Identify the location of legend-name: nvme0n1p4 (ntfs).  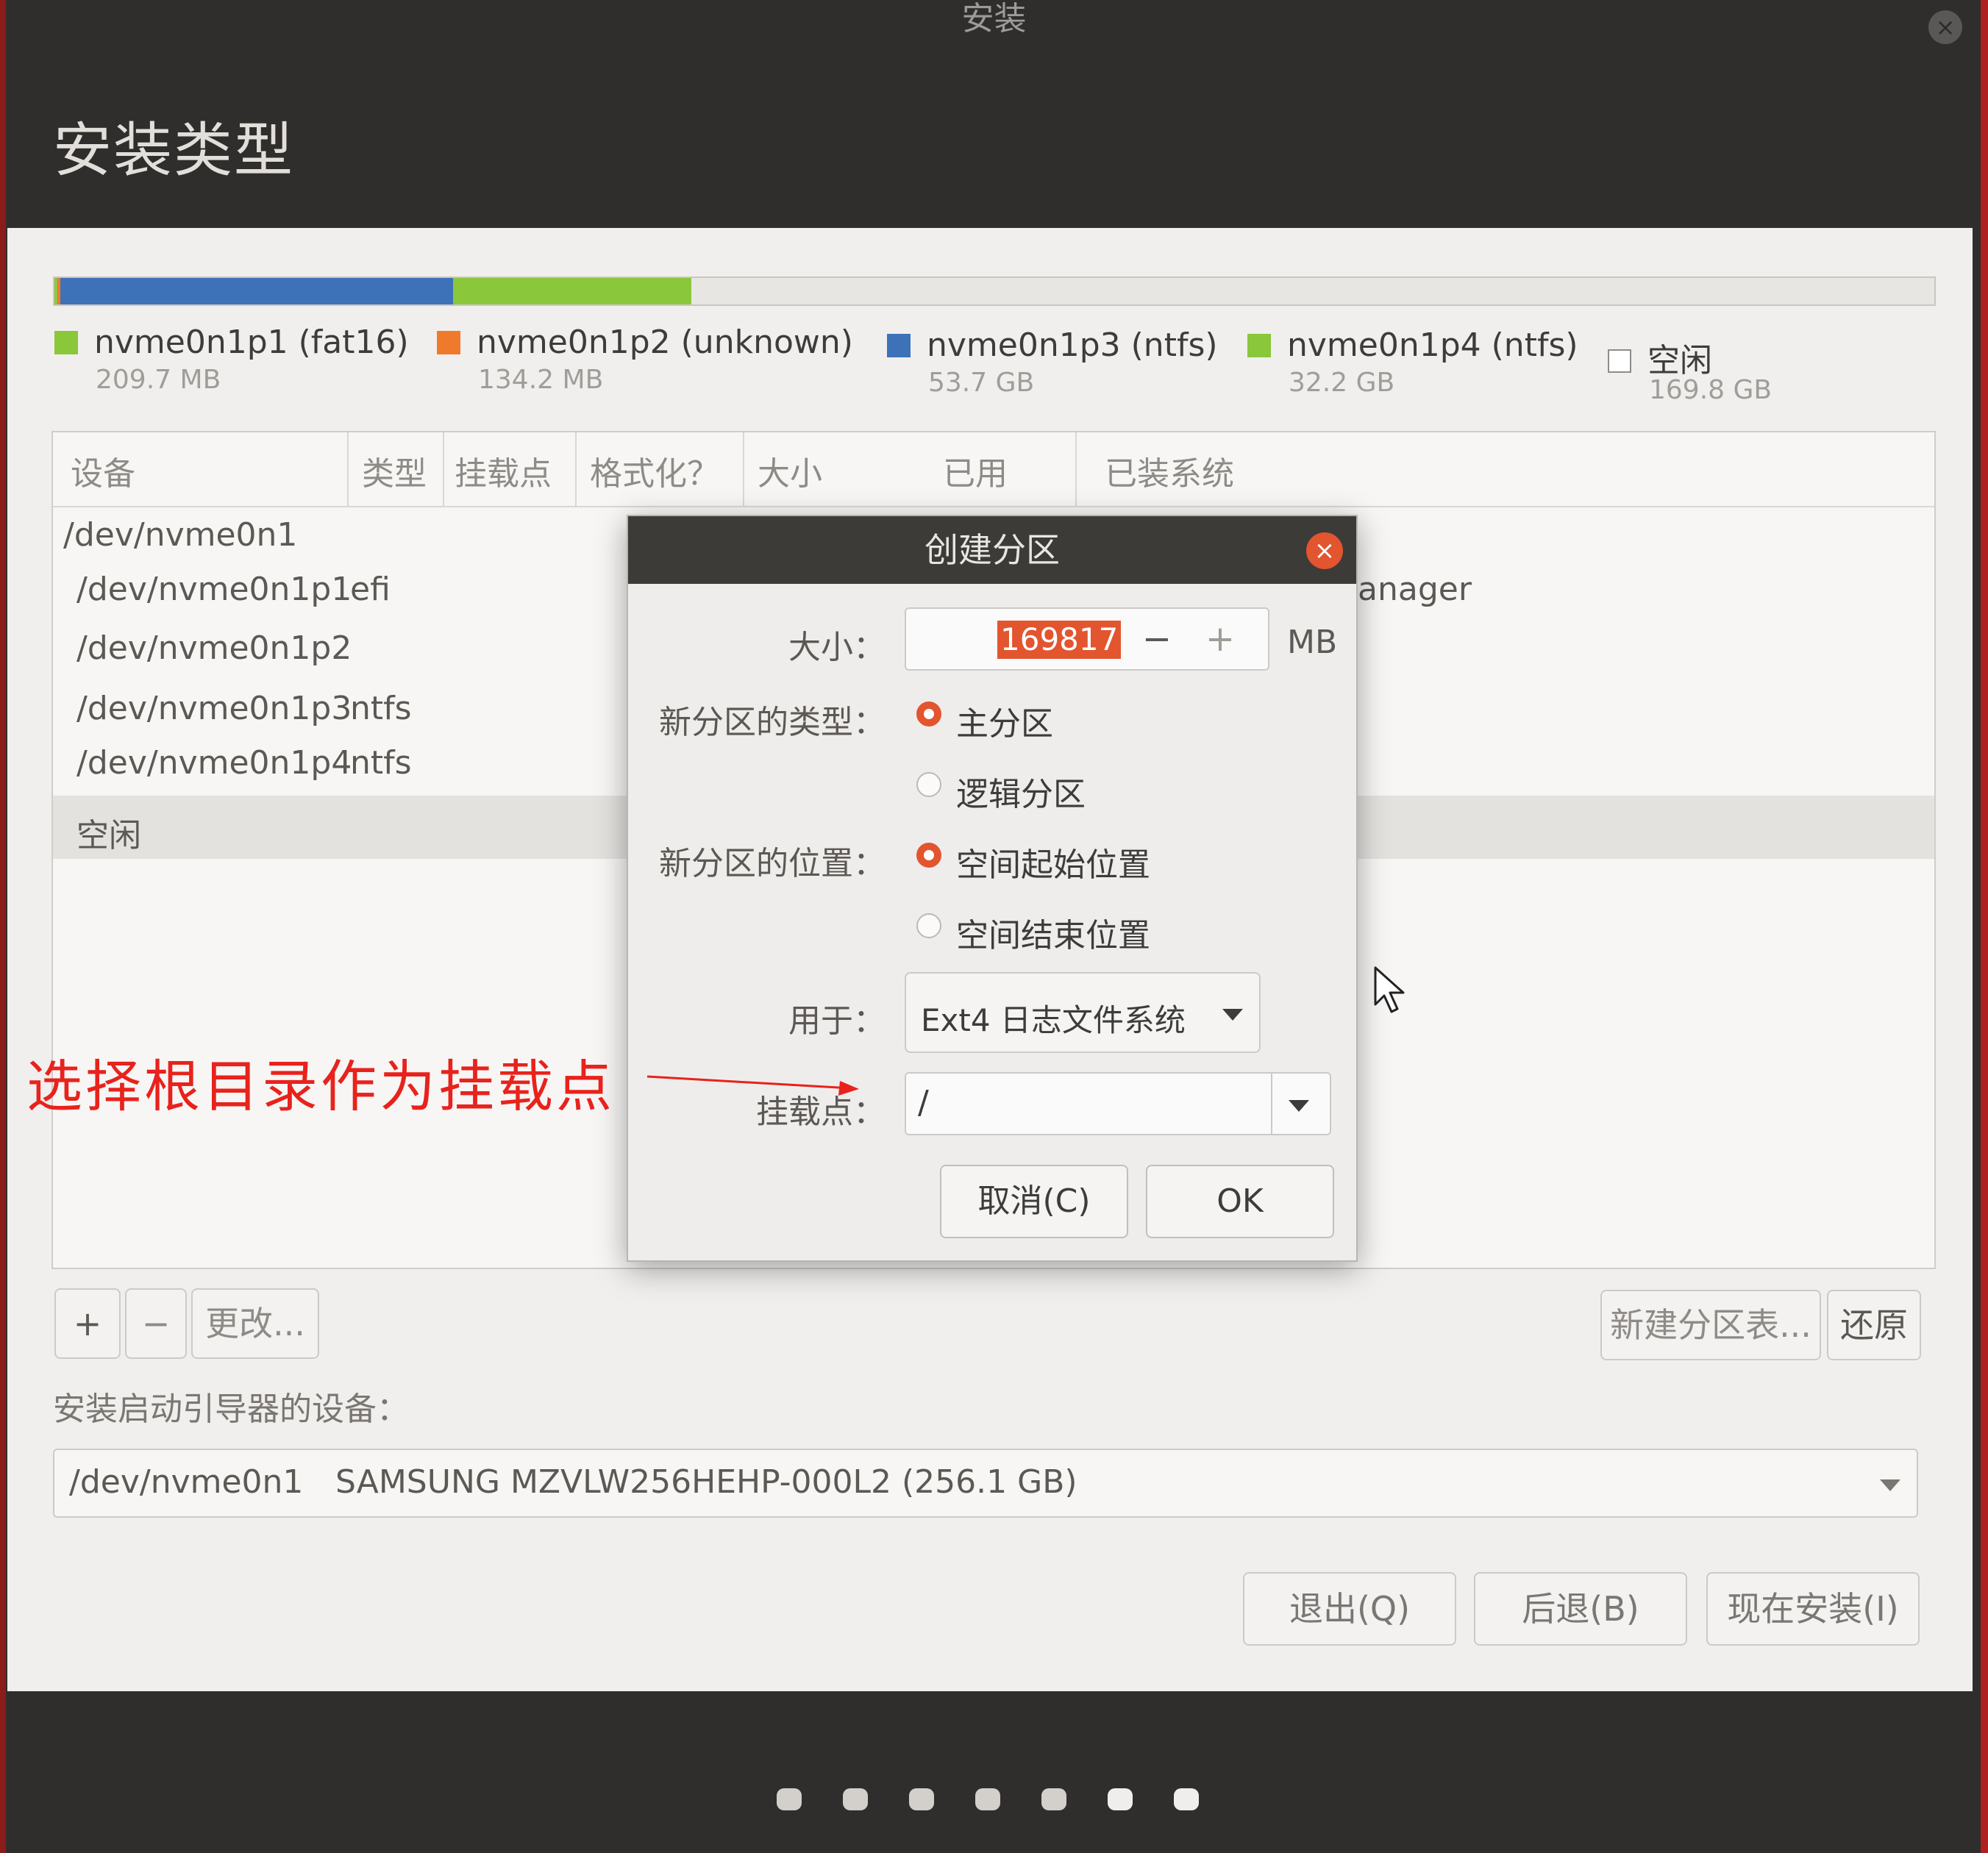
(1432, 345).